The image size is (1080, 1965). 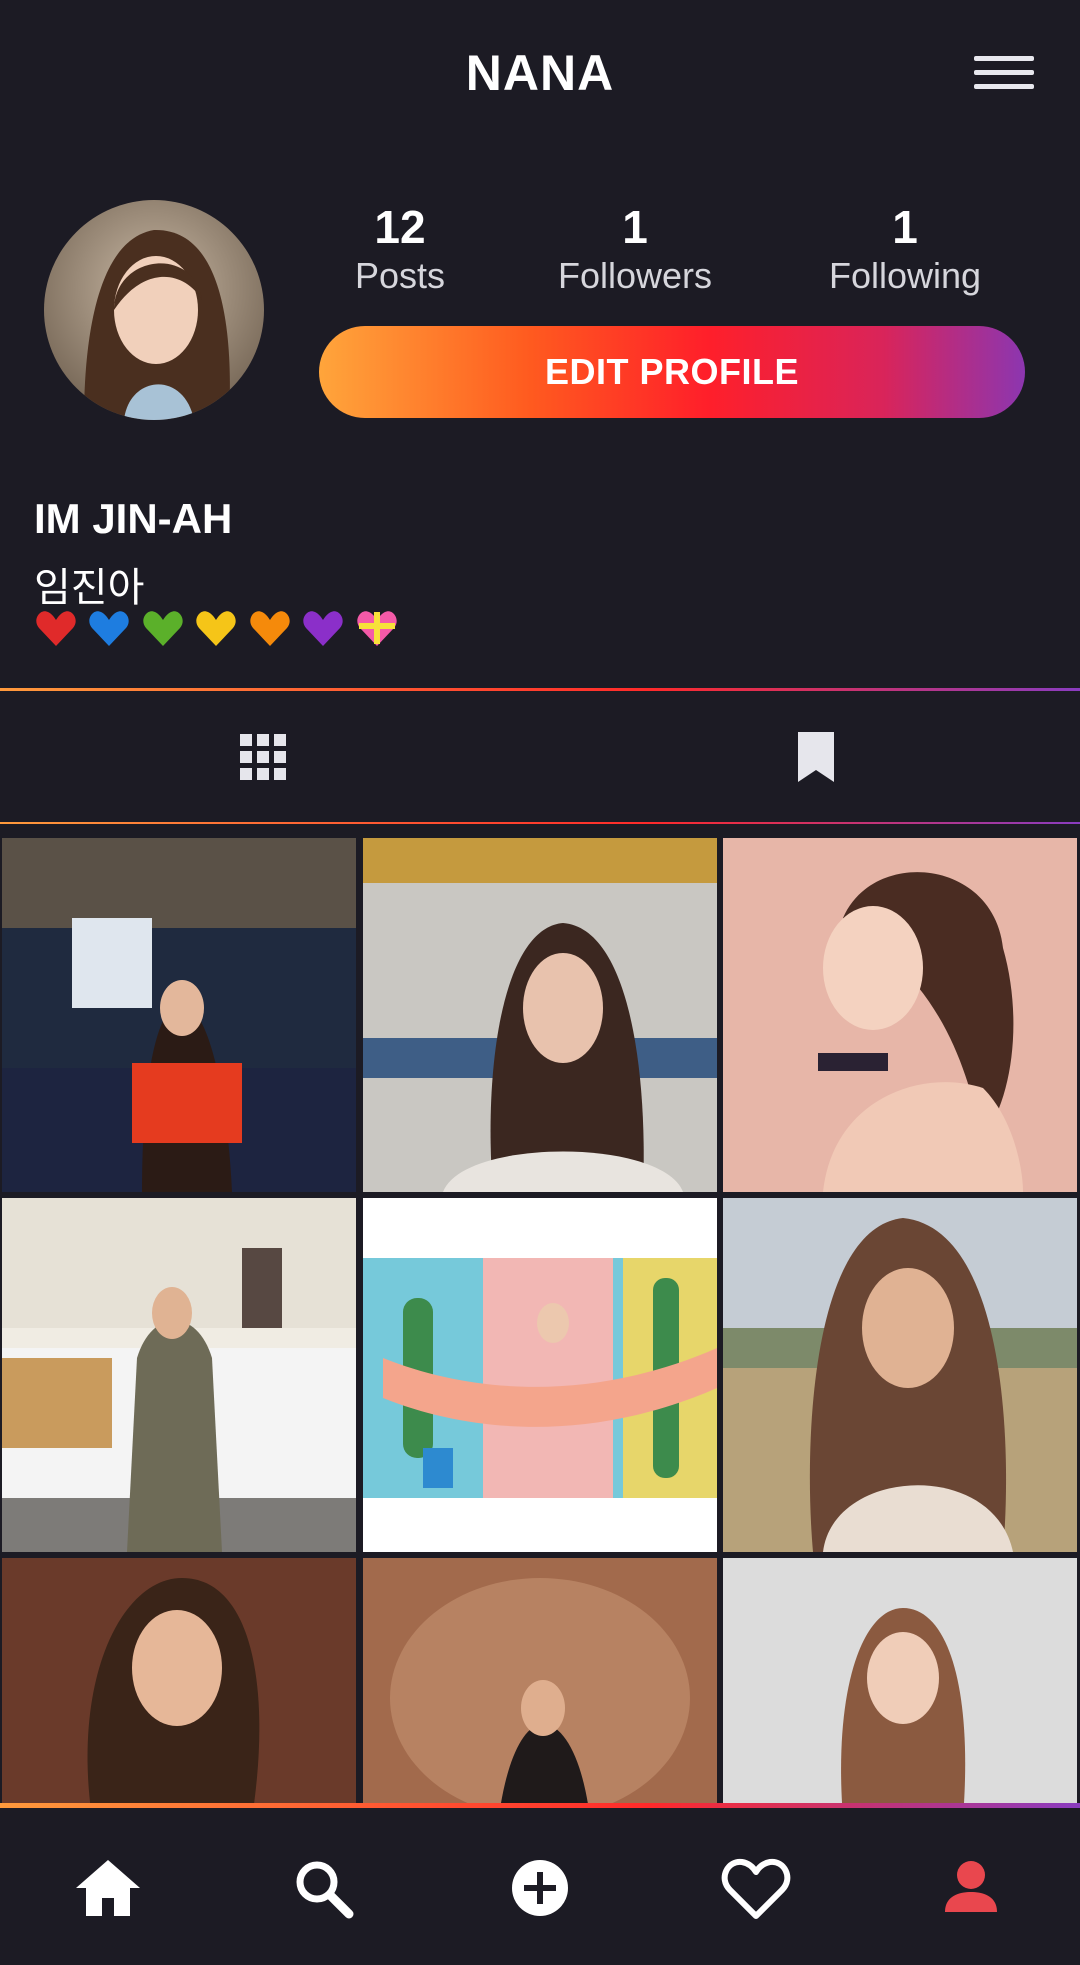 What do you see at coordinates (163, 628) in the screenshot?
I see `green-heart-icon` at bounding box center [163, 628].